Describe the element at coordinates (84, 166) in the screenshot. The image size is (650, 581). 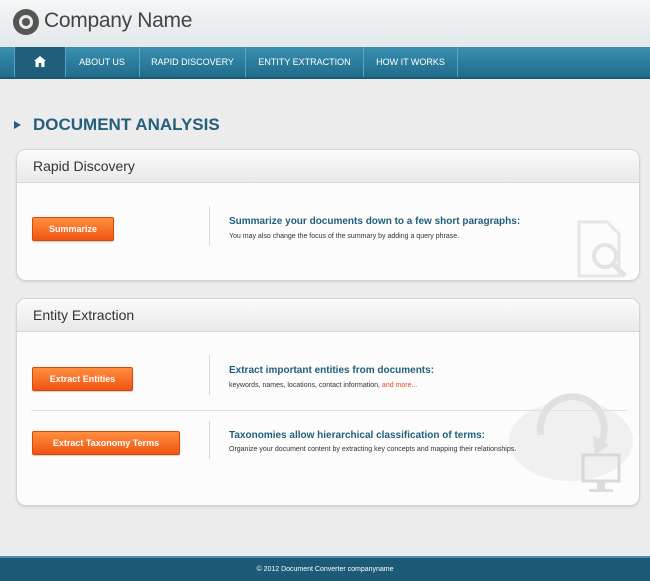
I see `panel-title: Rapid Discovery` at that location.